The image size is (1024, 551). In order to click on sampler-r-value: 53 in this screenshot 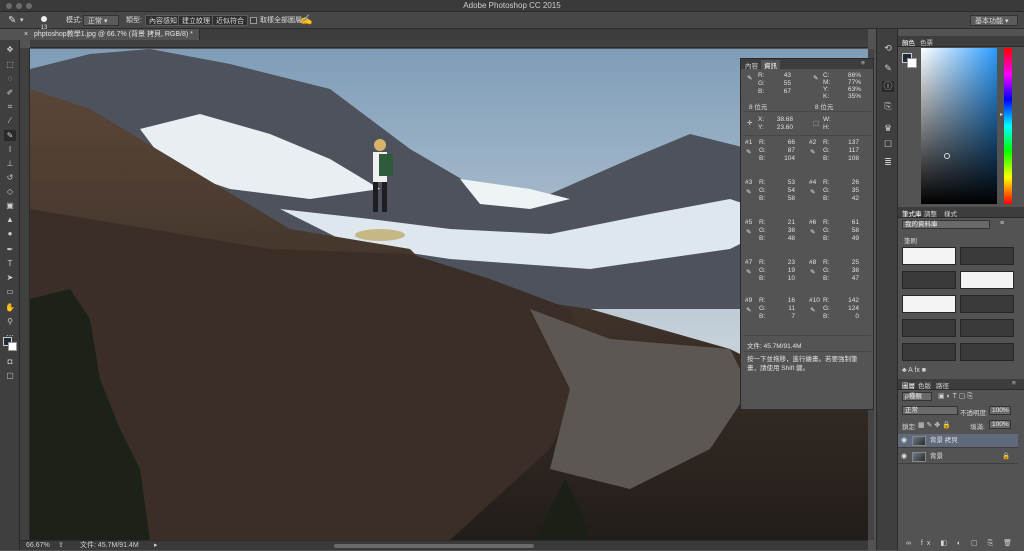, I will do `click(791, 182)`.